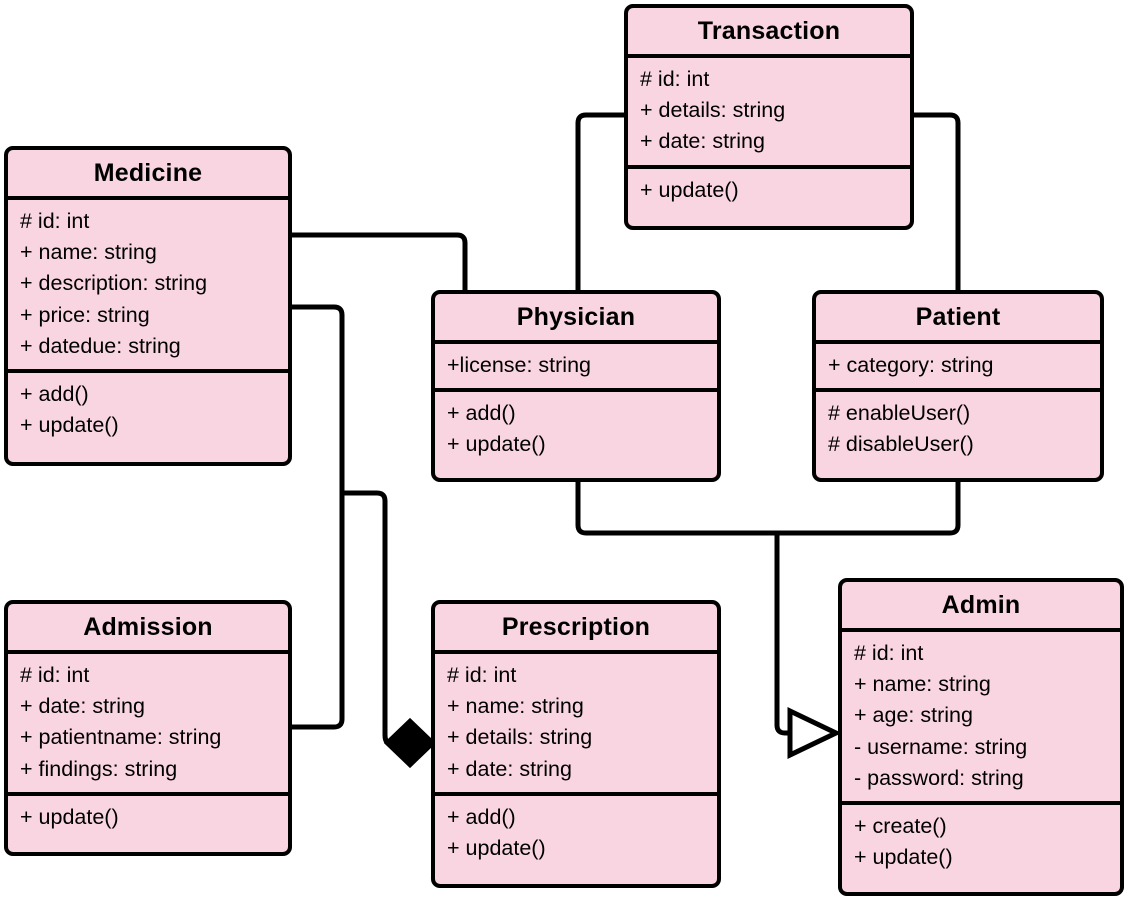 This screenshot has height=900, width=1129. Describe the element at coordinates (901, 444) in the screenshot. I see `method: # disableUser()` at that location.